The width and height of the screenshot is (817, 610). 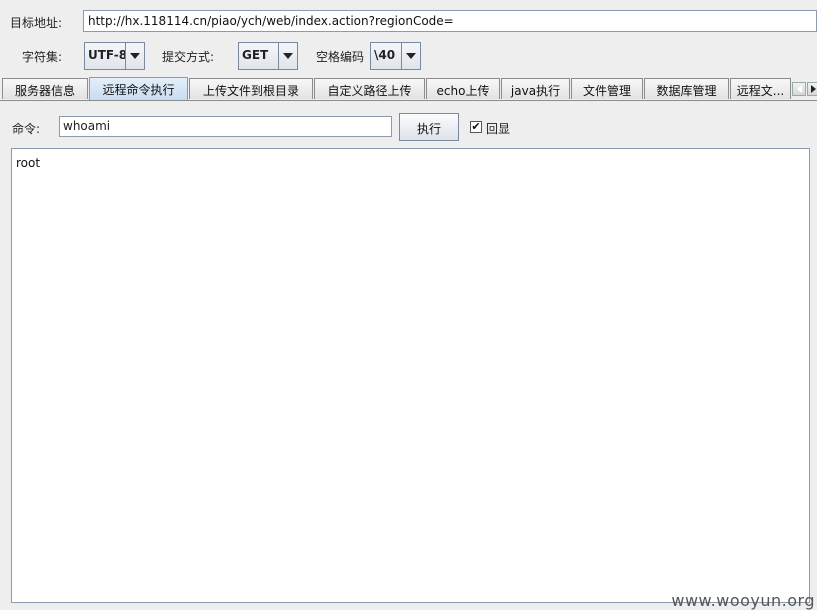 What do you see at coordinates (188, 57) in the screenshot?
I see `method-label: 提交方式:` at bounding box center [188, 57].